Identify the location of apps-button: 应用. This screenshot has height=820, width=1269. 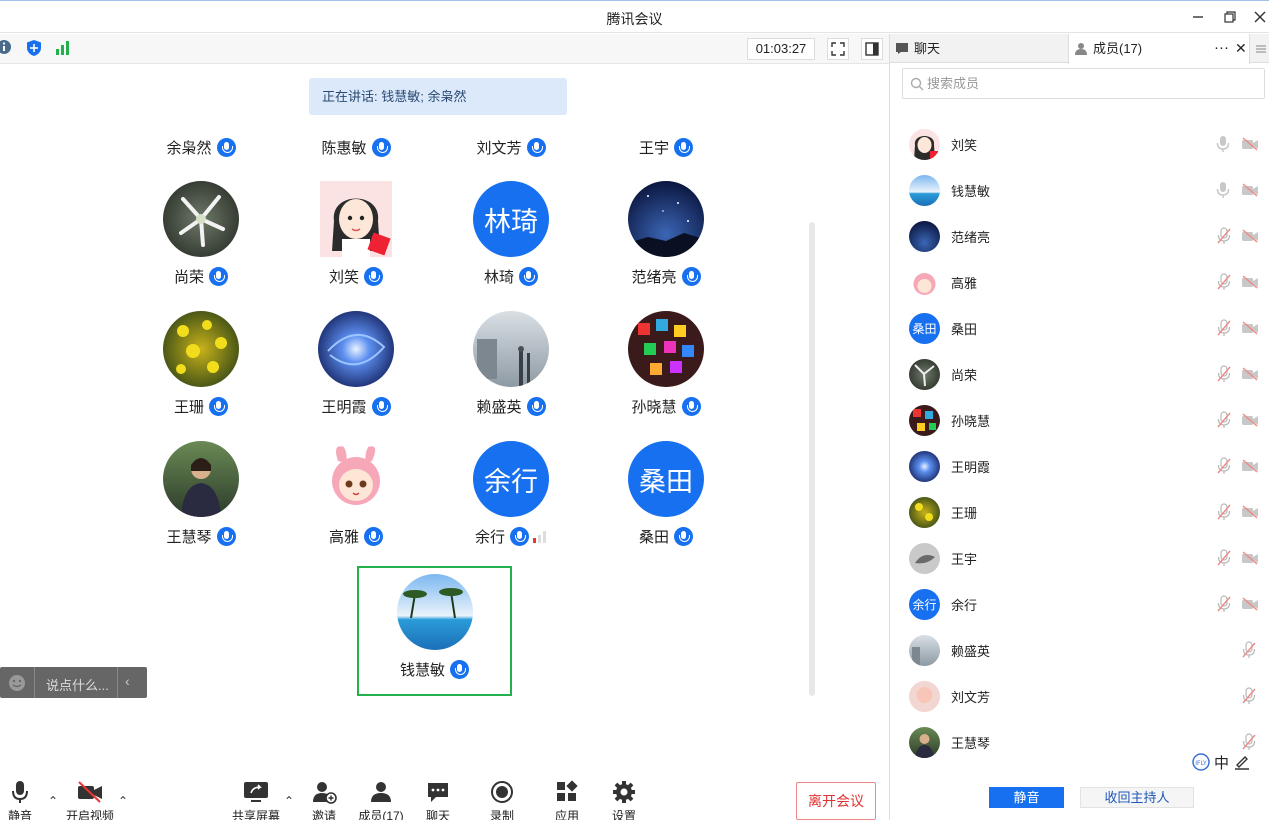
(567, 800).